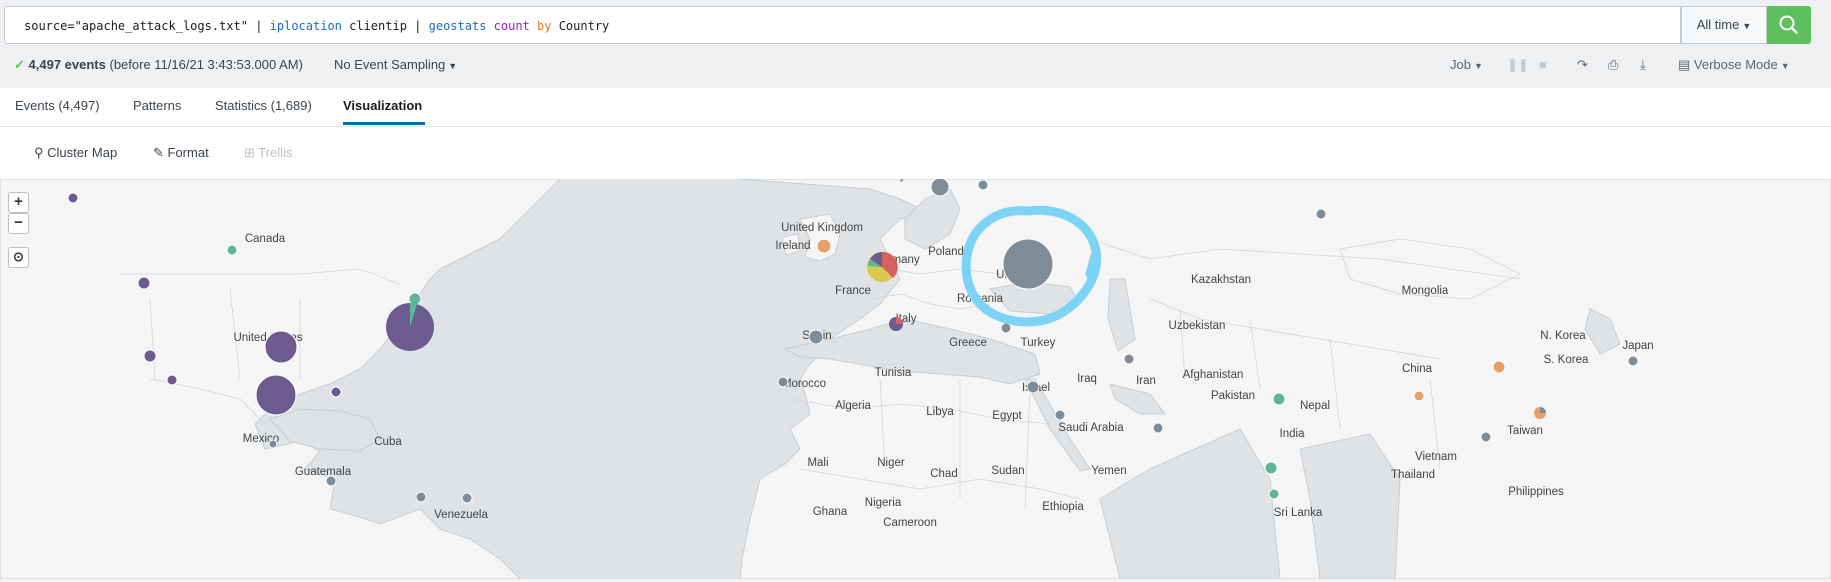 This screenshot has height=582, width=1831. I want to click on map-country-label: Poland, so click(946, 252).